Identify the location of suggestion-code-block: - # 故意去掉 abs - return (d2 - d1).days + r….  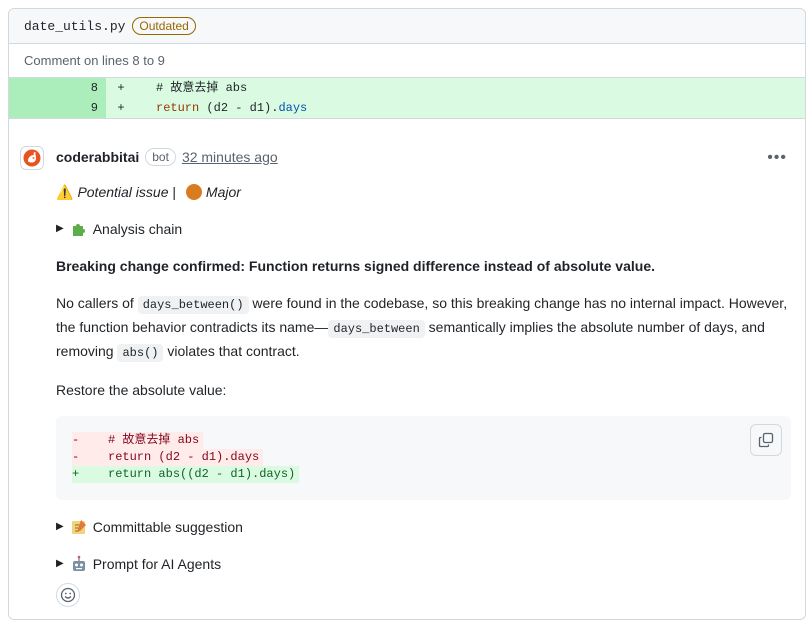
(423, 458).